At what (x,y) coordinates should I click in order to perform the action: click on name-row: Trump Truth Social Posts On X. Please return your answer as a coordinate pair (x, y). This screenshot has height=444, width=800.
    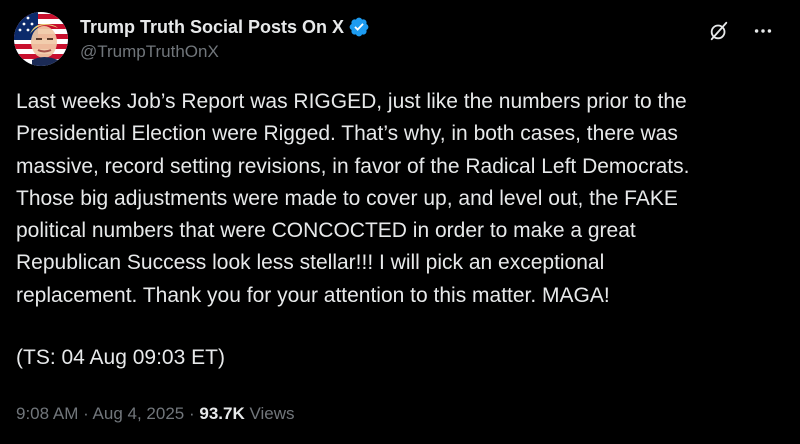
    Looking at the image, I should click on (225, 27).